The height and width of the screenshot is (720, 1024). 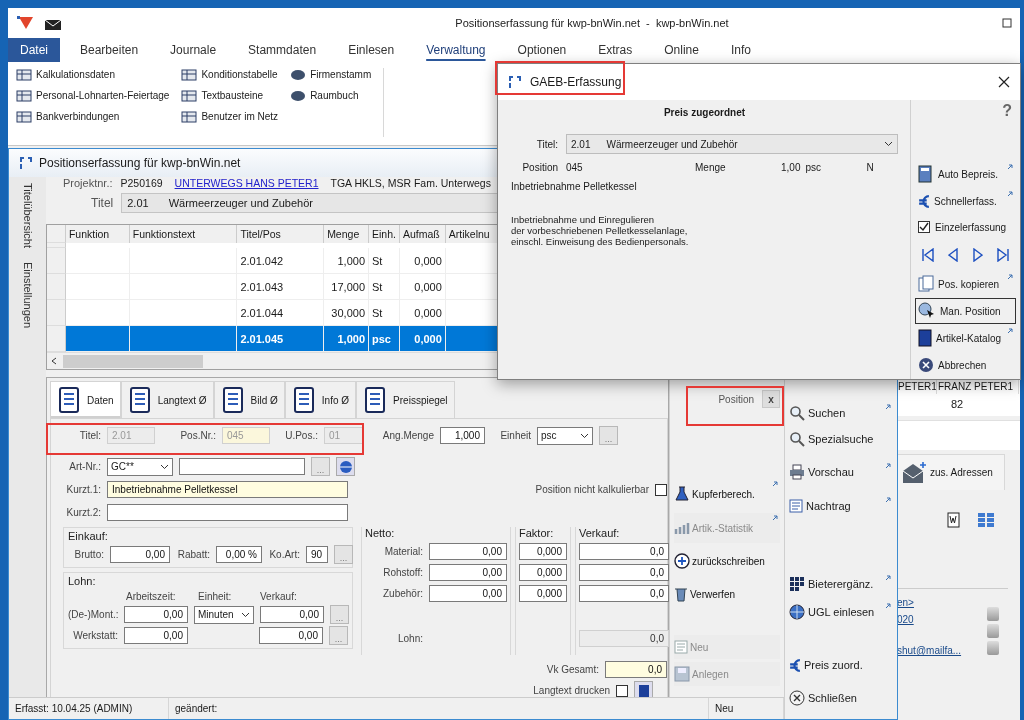 I want to click on print-settings-button, so click(x=643, y=689).